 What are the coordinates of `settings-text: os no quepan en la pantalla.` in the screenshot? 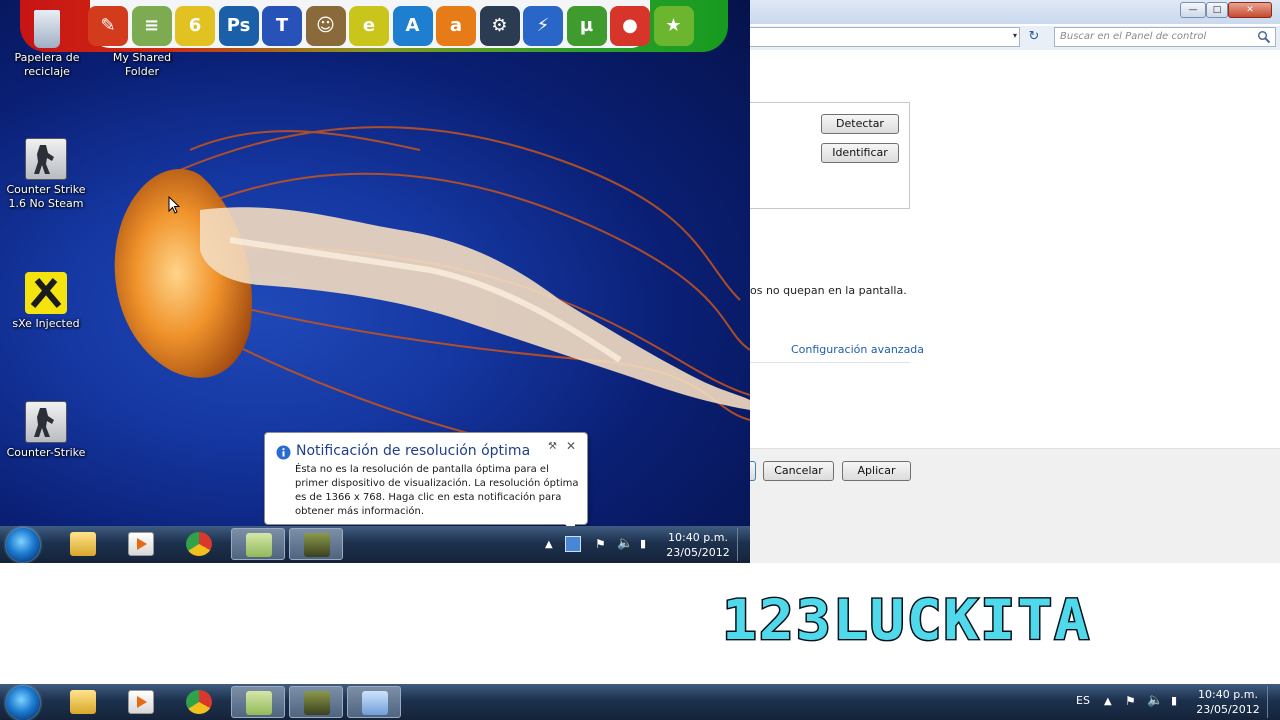 It's located at (828, 290).